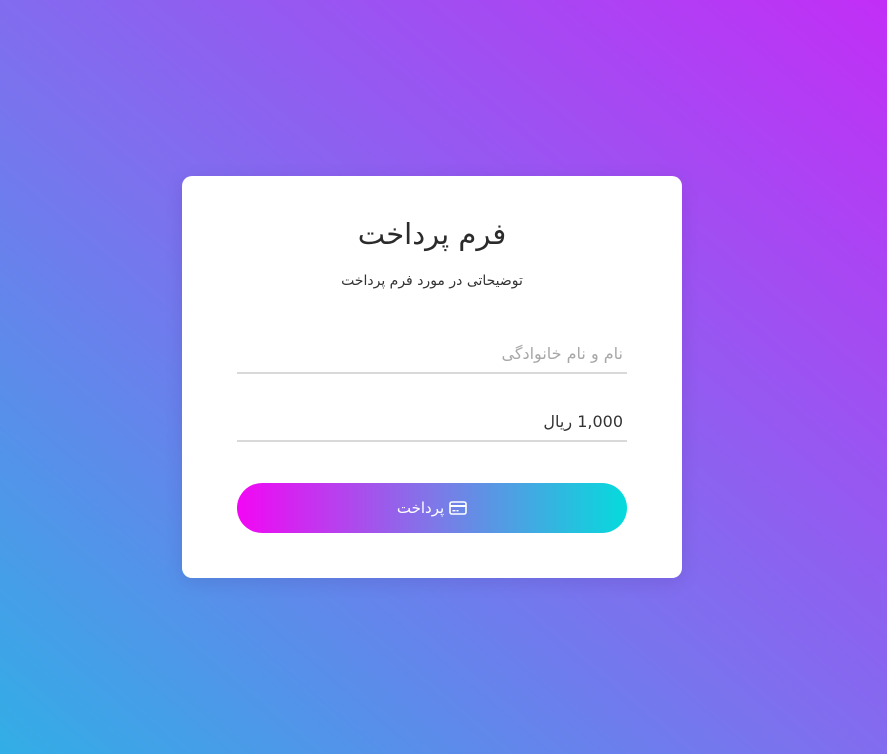  Describe the element at coordinates (432, 281) in the screenshot. I see `form-subtitle: توضیحاتی در مورد فرم پرداخت` at that location.